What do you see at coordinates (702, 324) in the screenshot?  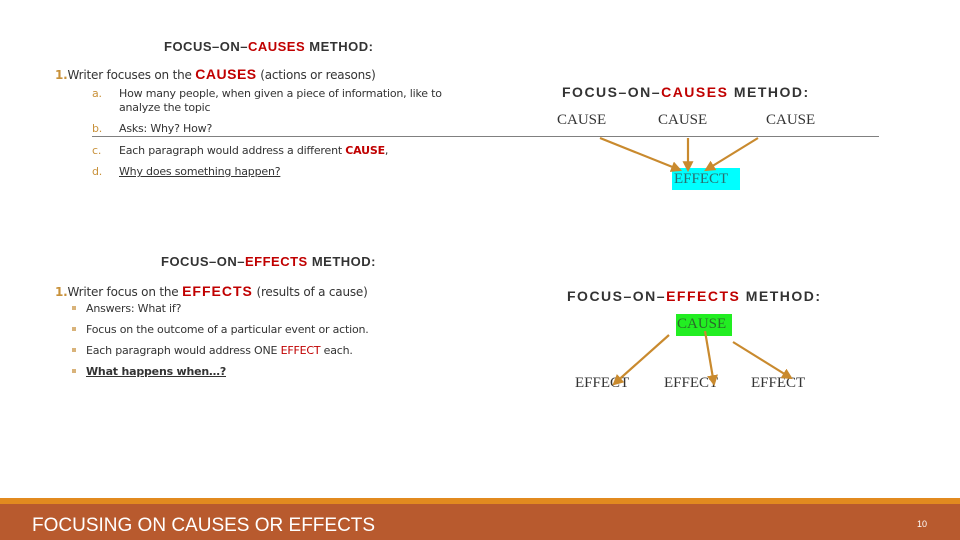 I see `cause-node: CAUSE` at bounding box center [702, 324].